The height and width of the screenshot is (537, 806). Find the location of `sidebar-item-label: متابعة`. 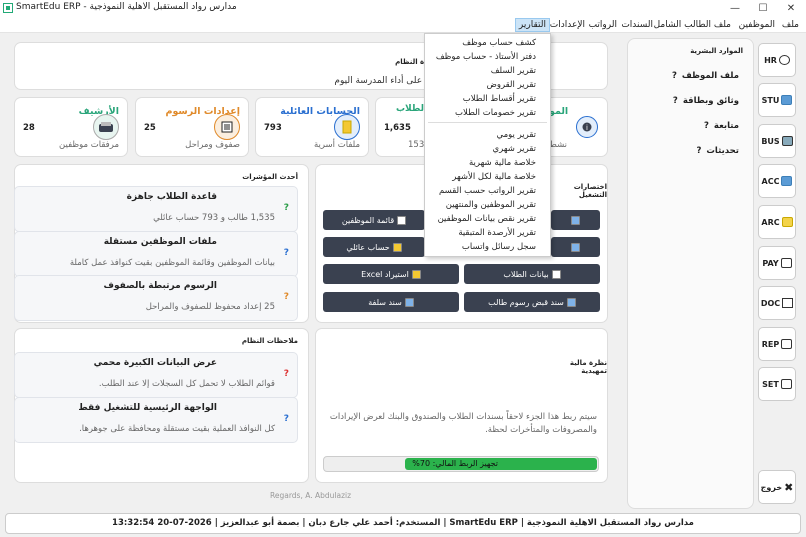

sidebar-item-label: متابعة is located at coordinates (726, 126).